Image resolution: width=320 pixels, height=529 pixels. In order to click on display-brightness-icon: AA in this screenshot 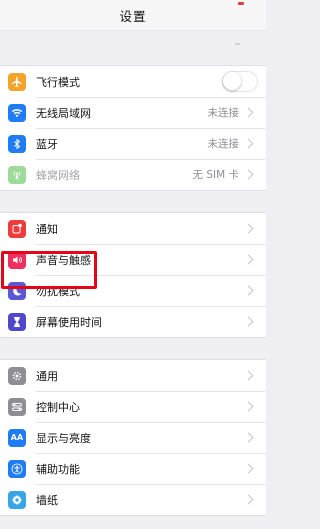, I will do `click(17, 437)`.